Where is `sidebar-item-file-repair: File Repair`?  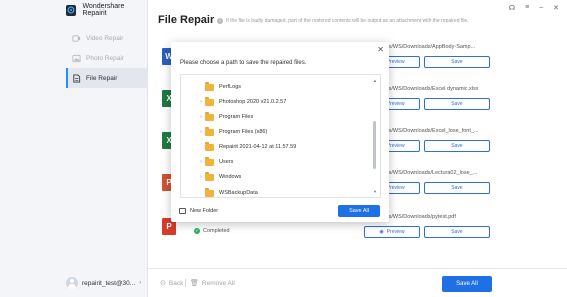 sidebar-item-file-repair: File Repair is located at coordinates (107, 78).